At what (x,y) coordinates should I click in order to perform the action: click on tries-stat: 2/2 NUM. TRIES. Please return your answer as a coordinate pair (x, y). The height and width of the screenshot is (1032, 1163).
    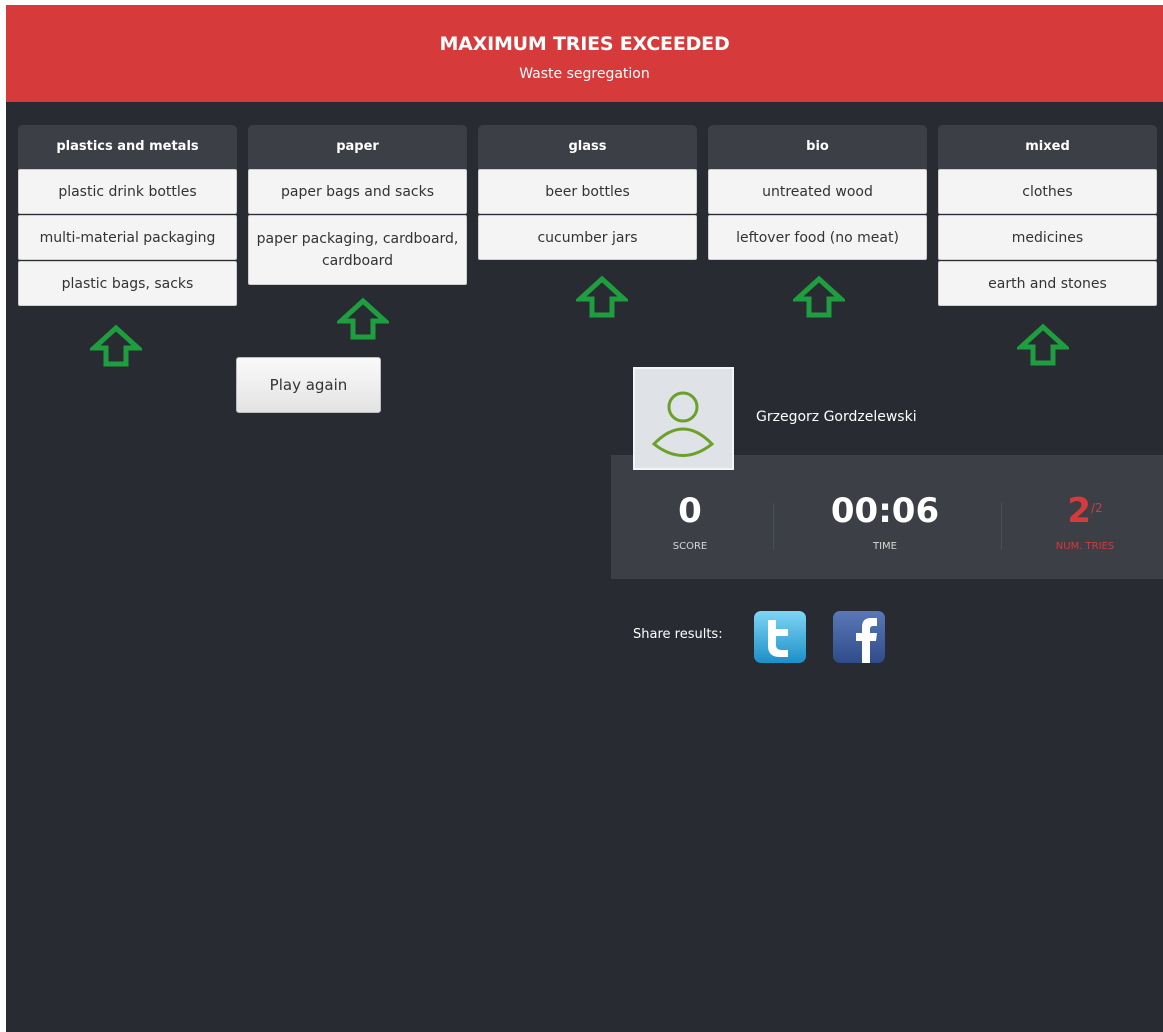
    Looking at the image, I should click on (1085, 517).